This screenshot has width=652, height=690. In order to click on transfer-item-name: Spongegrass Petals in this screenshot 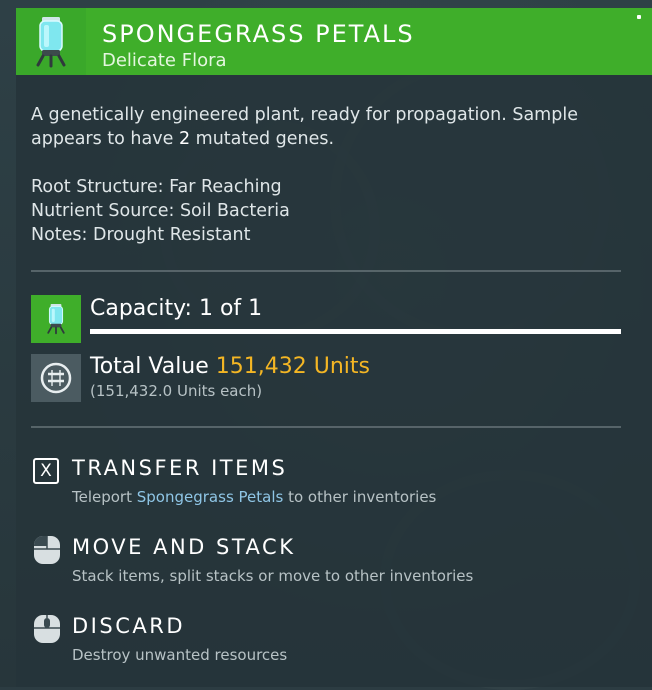, I will do `click(210, 497)`.